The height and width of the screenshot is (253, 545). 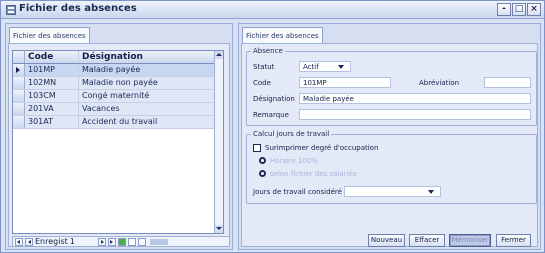 I want to click on remarque-field, so click(x=415, y=114).